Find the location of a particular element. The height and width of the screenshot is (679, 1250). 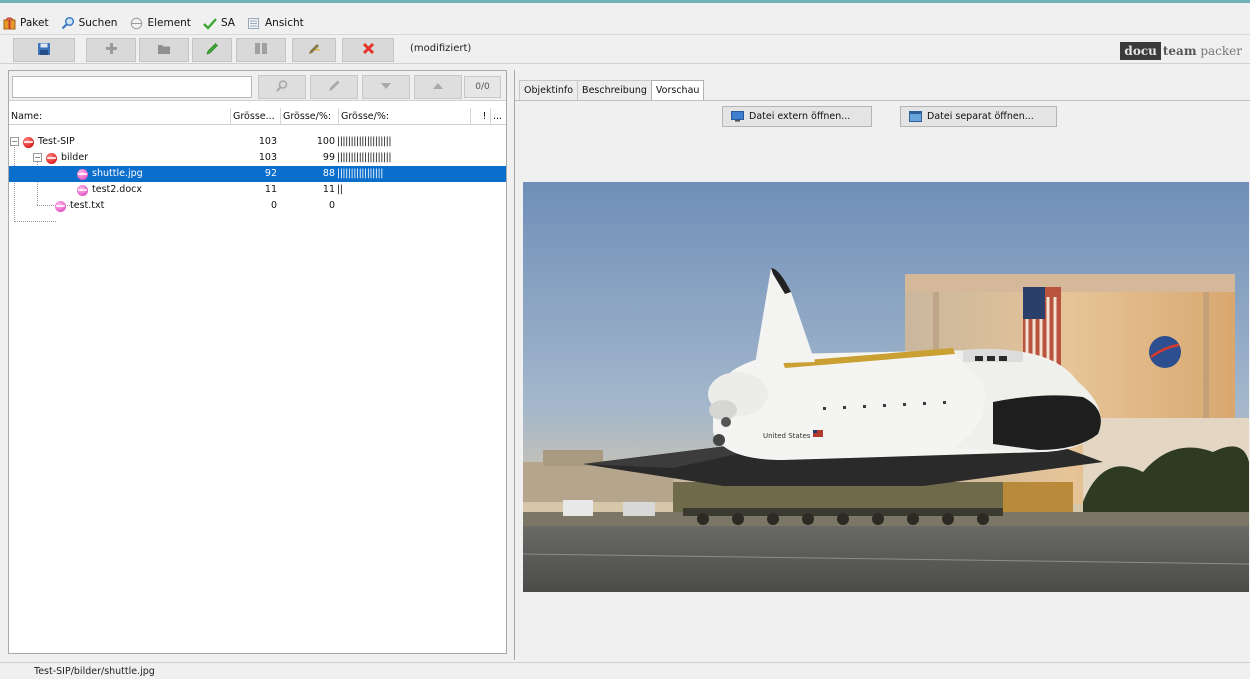

column-size-bar: Grösse/%: is located at coordinates (405, 116).